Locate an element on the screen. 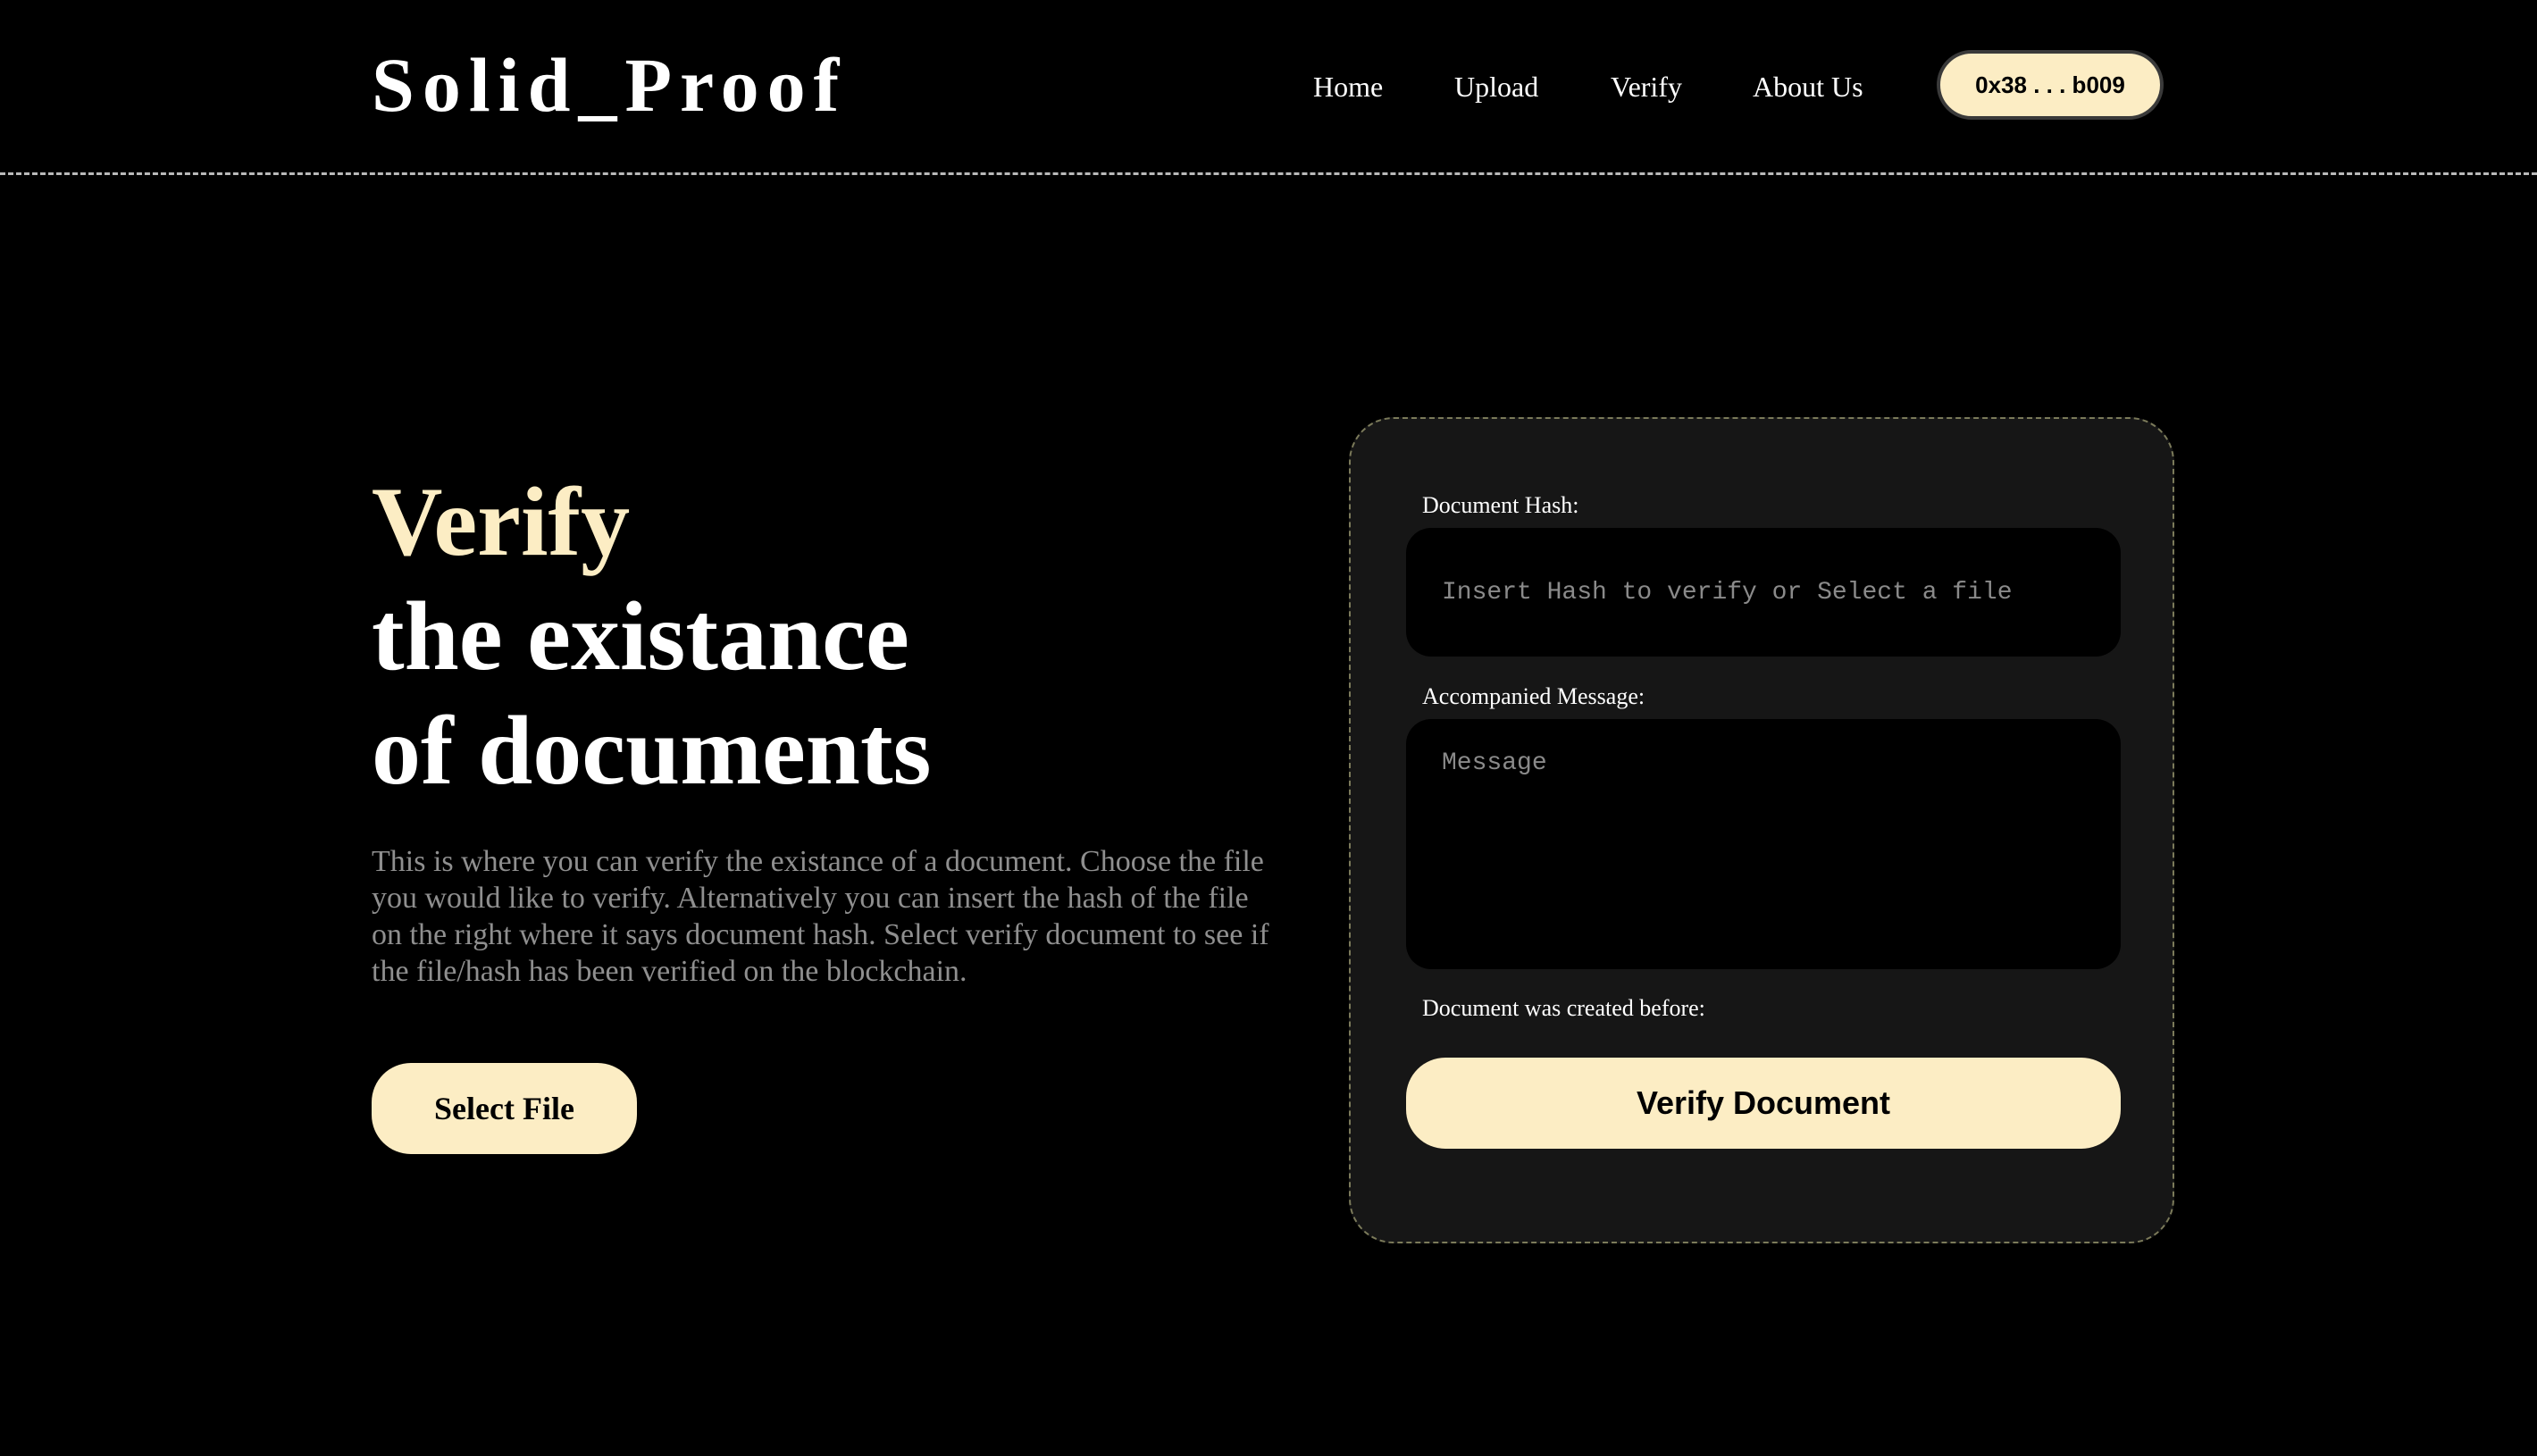  accompanied-message-input is located at coordinates (1763, 844).